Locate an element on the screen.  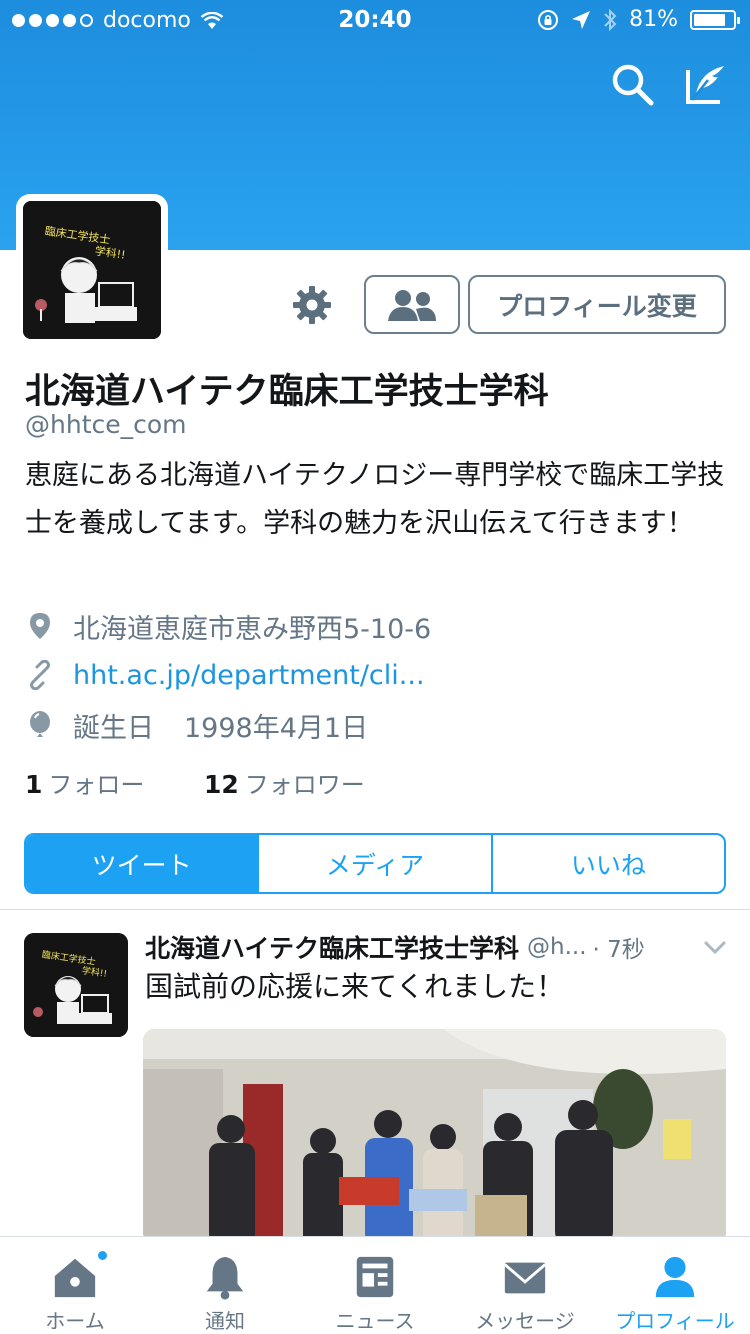
location-arrow-icon is located at coordinates (581, 19).